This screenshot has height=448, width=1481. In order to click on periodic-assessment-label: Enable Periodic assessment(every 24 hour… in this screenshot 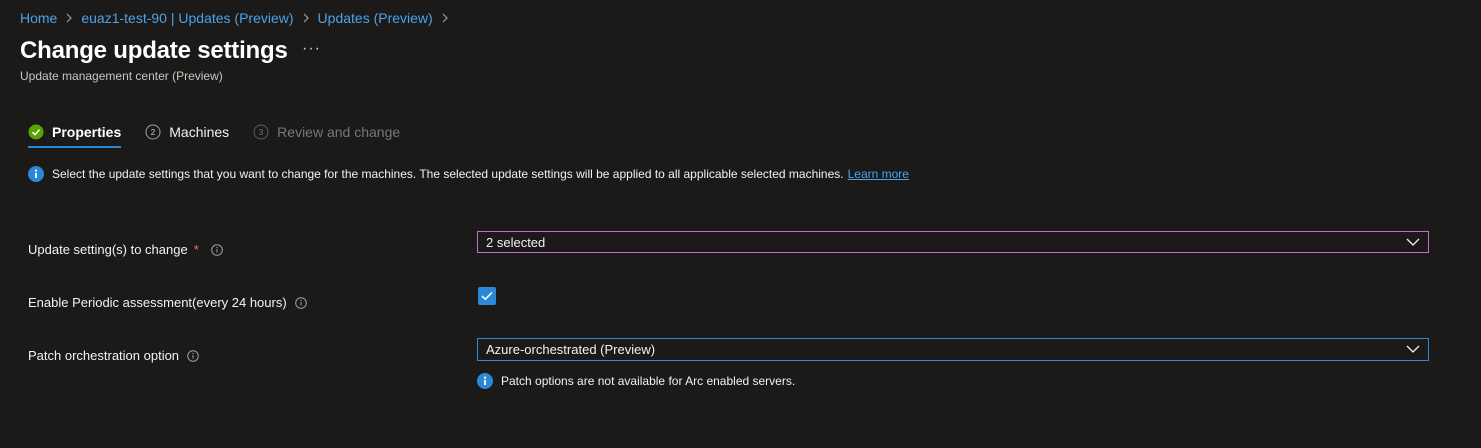, I will do `click(167, 302)`.